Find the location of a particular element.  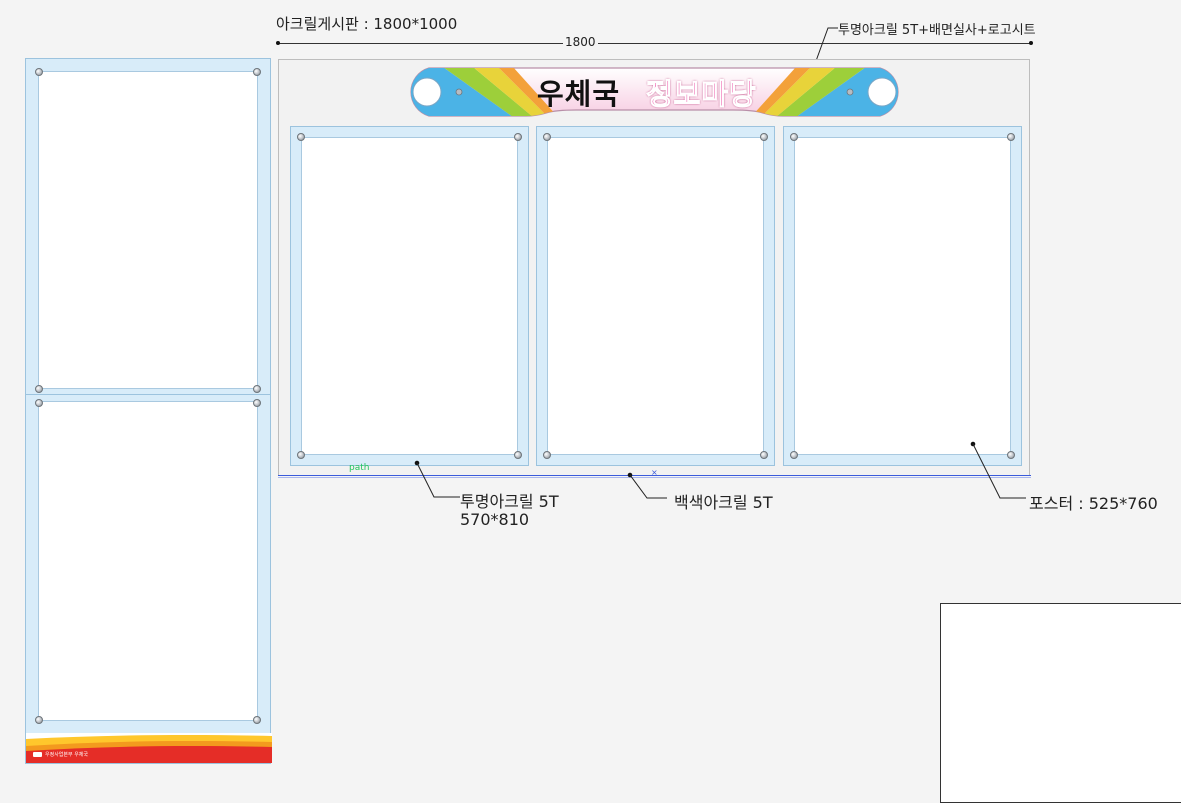

stand-color-stripes is located at coordinates (149, 748).